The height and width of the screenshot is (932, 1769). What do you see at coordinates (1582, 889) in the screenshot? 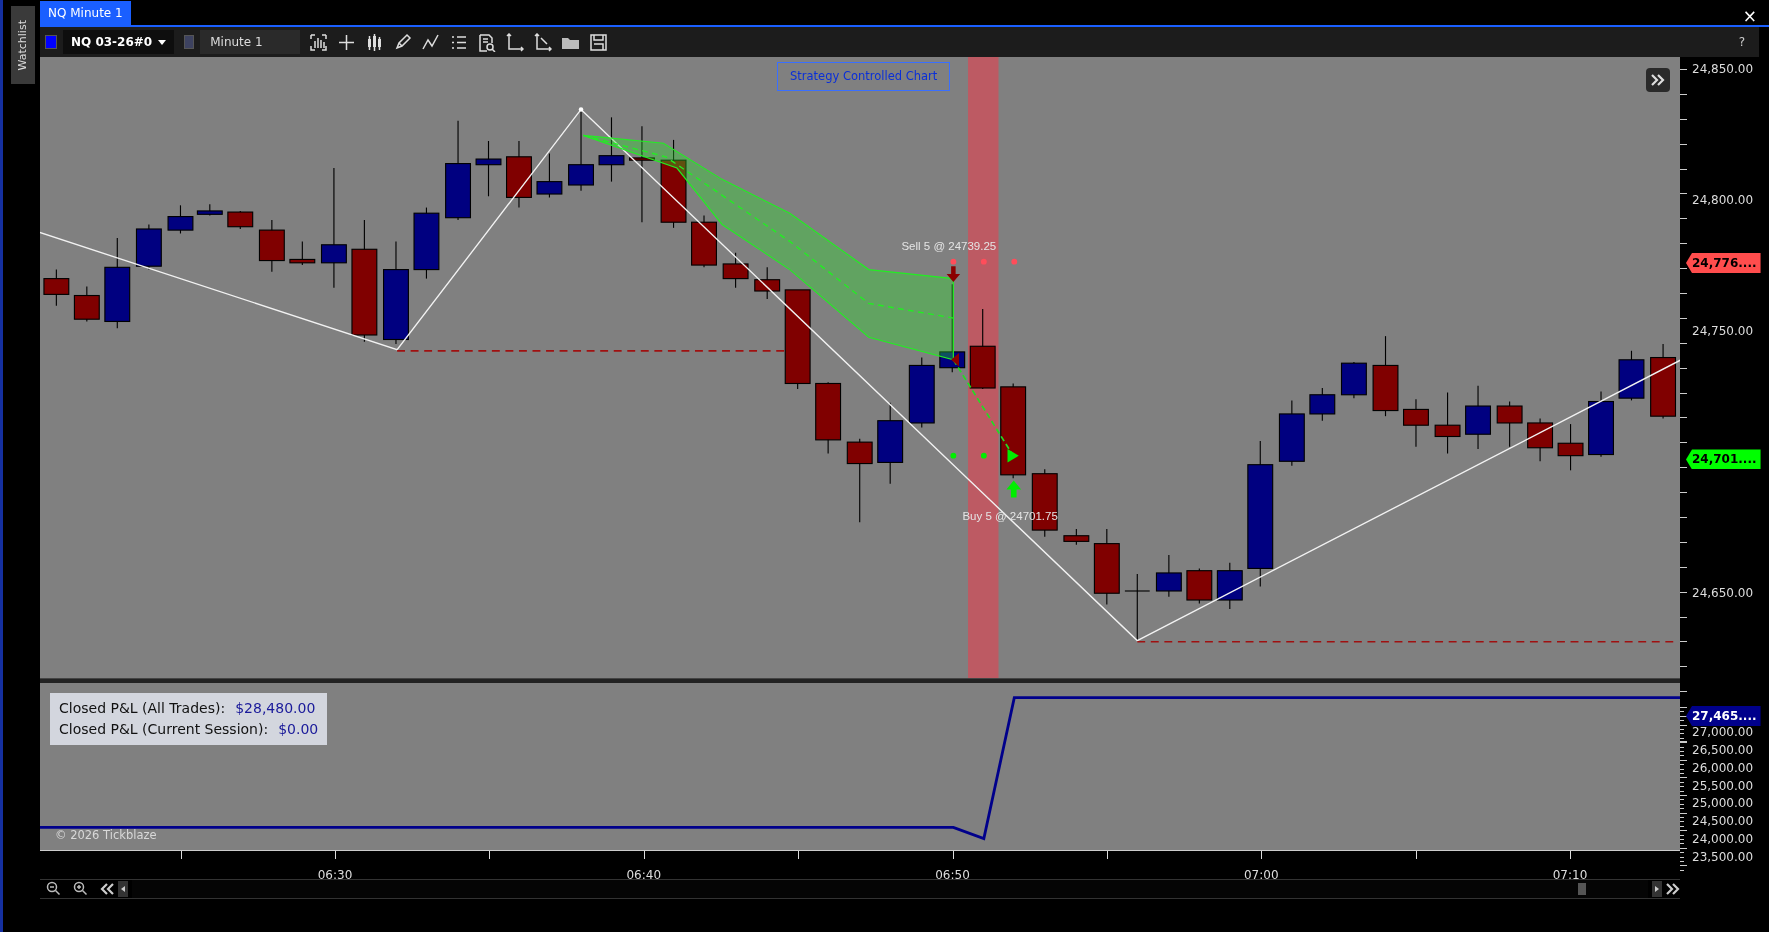
I see `scroll-thumb` at bounding box center [1582, 889].